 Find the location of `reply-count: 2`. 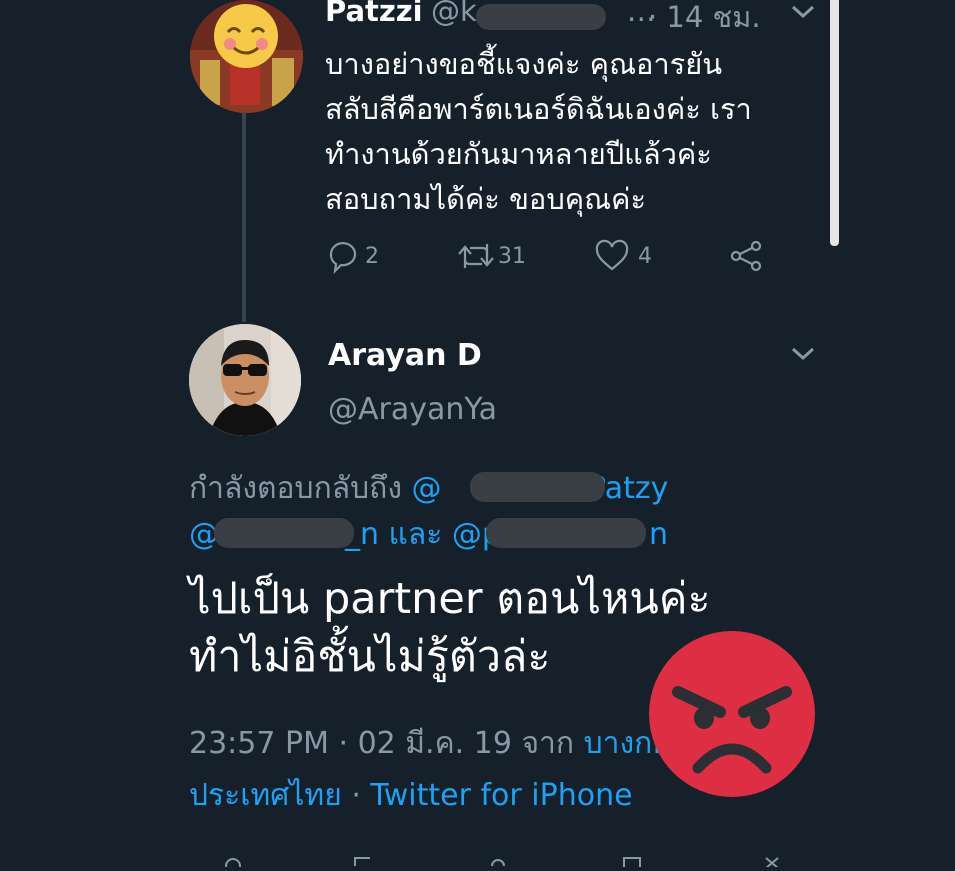

reply-count: 2 is located at coordinates (372, 256).